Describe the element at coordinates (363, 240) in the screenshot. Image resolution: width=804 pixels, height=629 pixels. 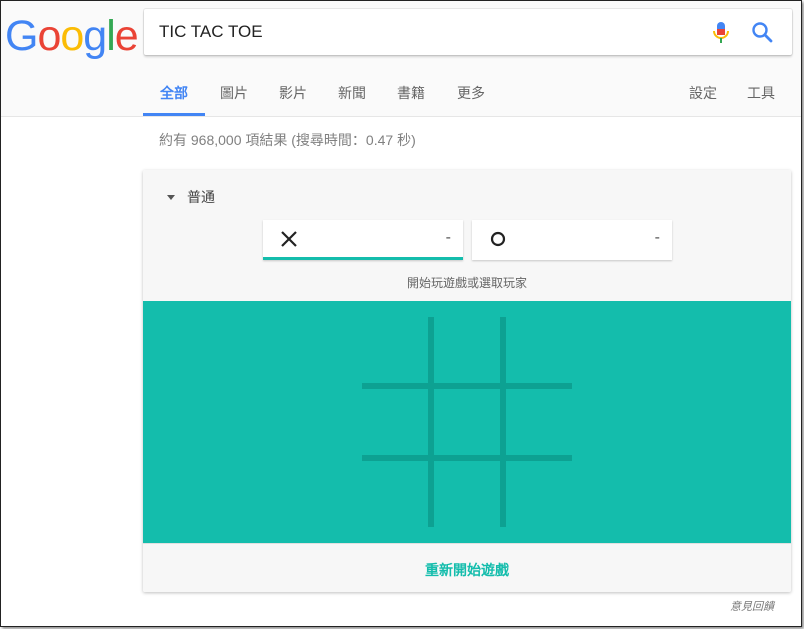
I see `player-x-card: -` at that location.